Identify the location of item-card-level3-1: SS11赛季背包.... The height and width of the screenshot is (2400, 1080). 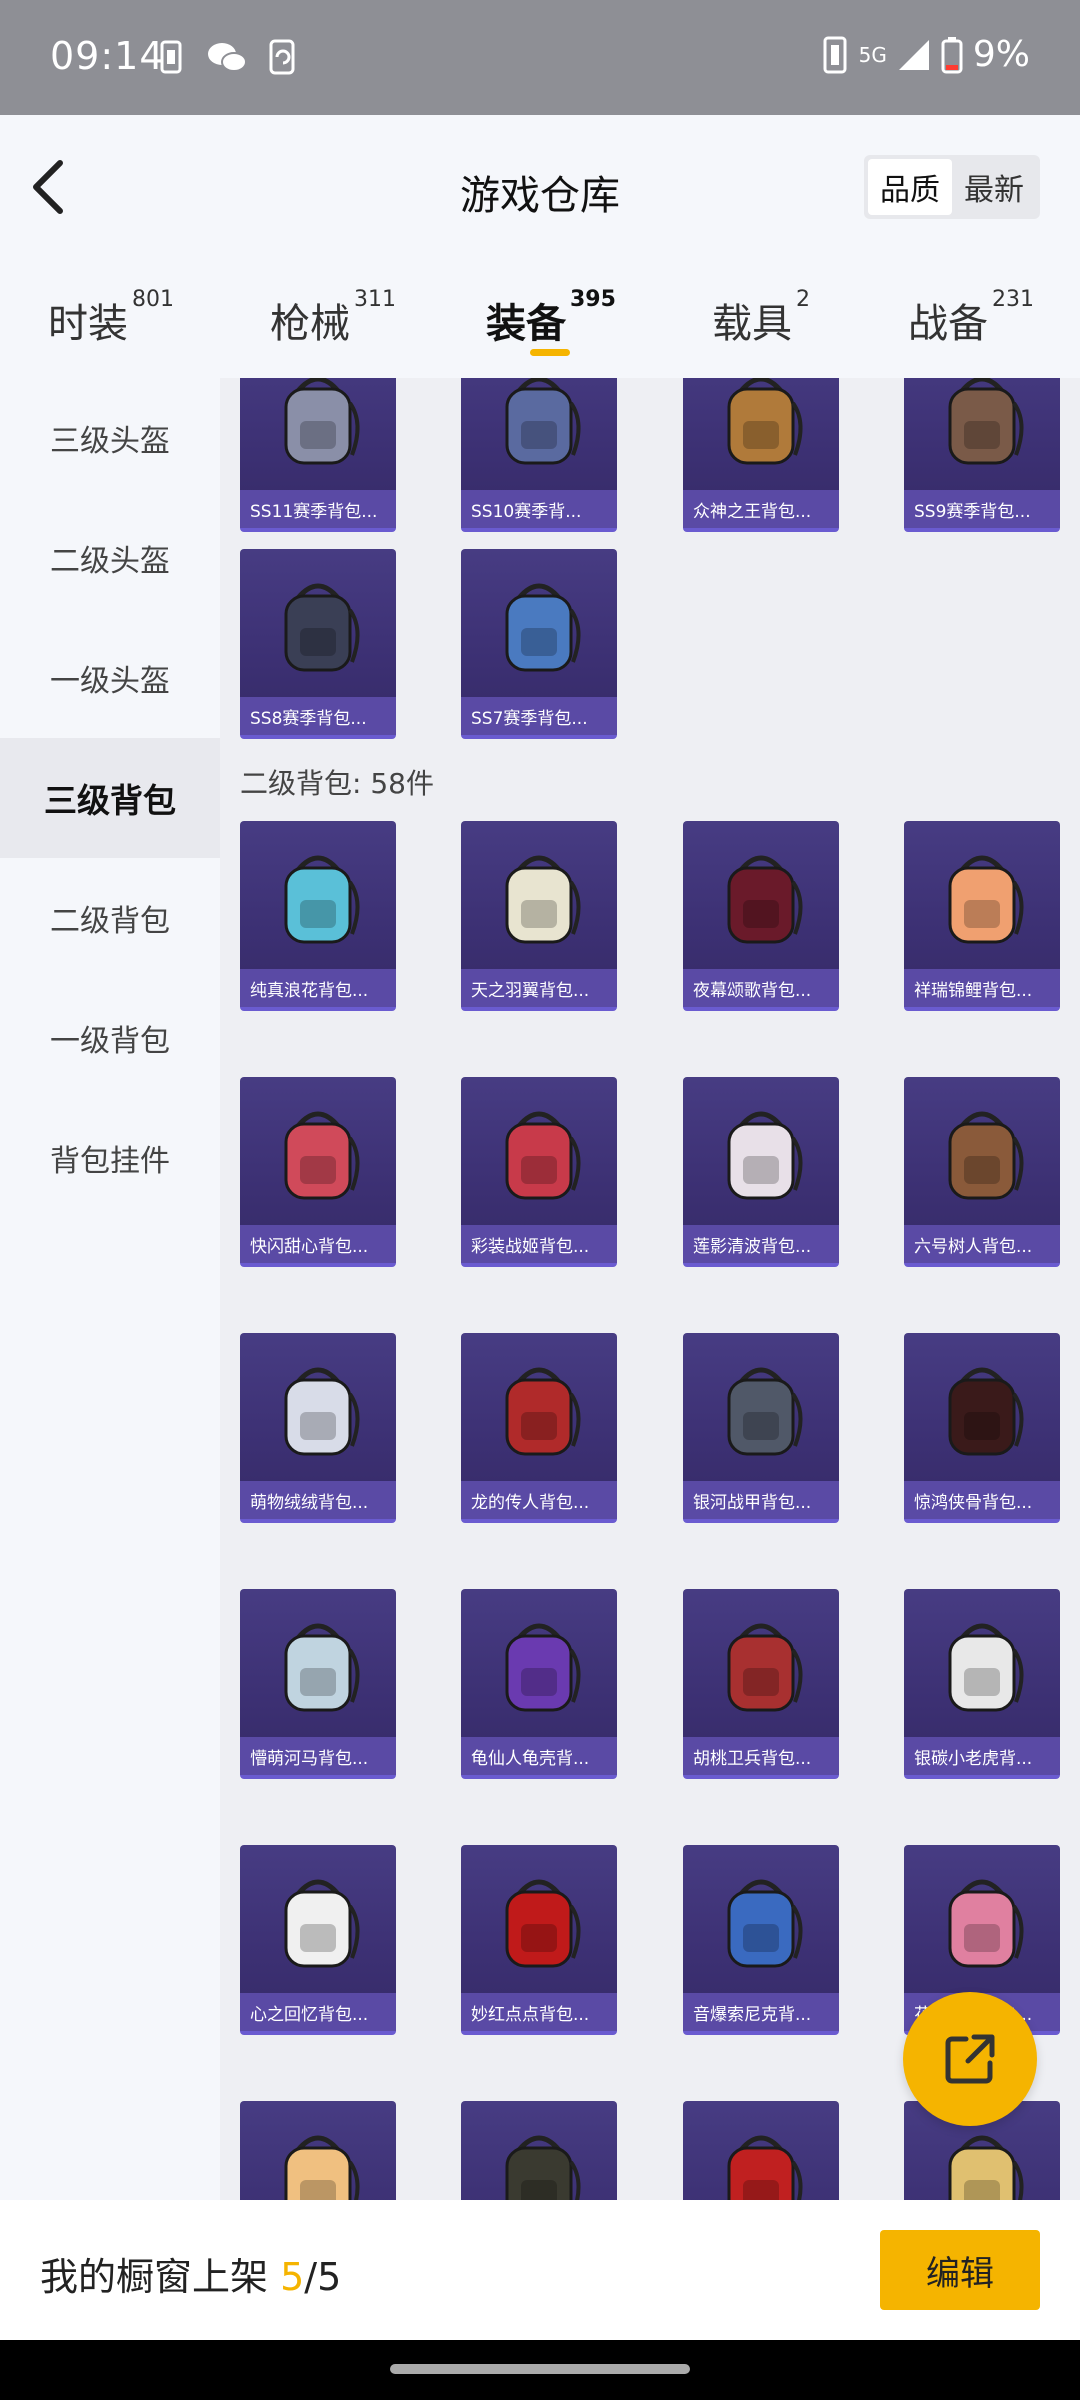
(318, 455).